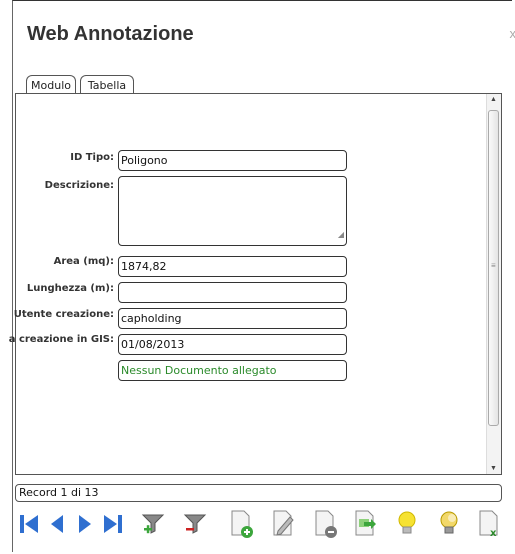 This screenshot has width=515, height=554. What do you see at coordinates (259, 525) in the screenshot?
I see `toolbar: x` at bounding box center [259, 525].